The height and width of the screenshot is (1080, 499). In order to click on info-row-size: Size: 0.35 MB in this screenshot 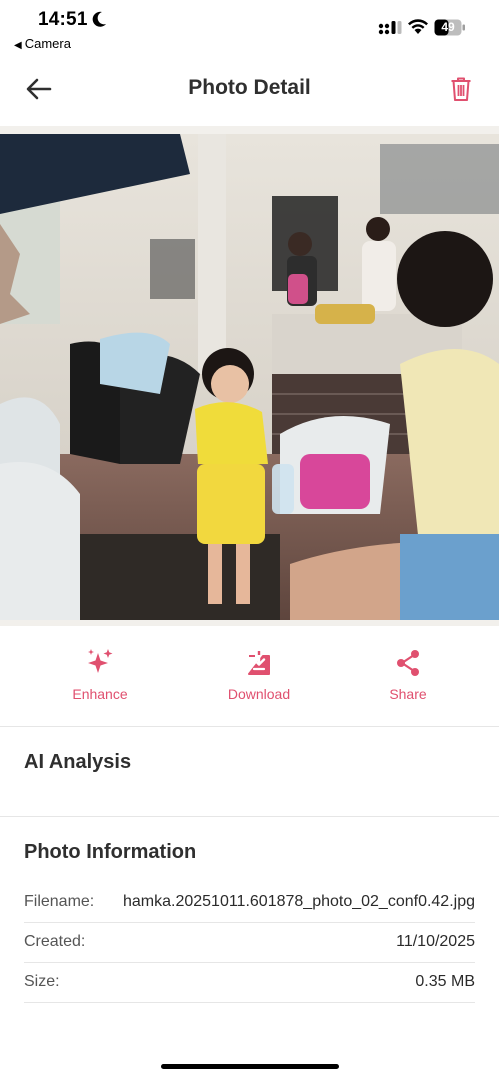, I will do `click(249, 983)`.